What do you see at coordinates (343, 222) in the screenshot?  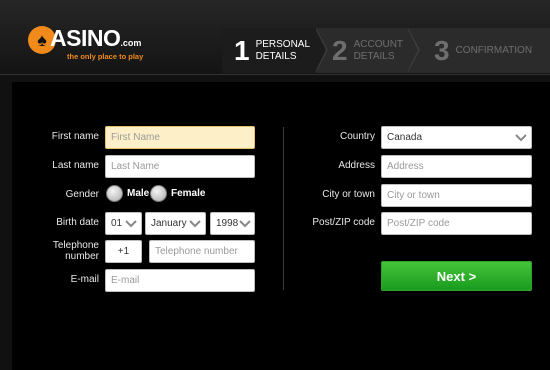 I see `postal-code-label: Post/ZIP code` at bounding box center [343, 222].